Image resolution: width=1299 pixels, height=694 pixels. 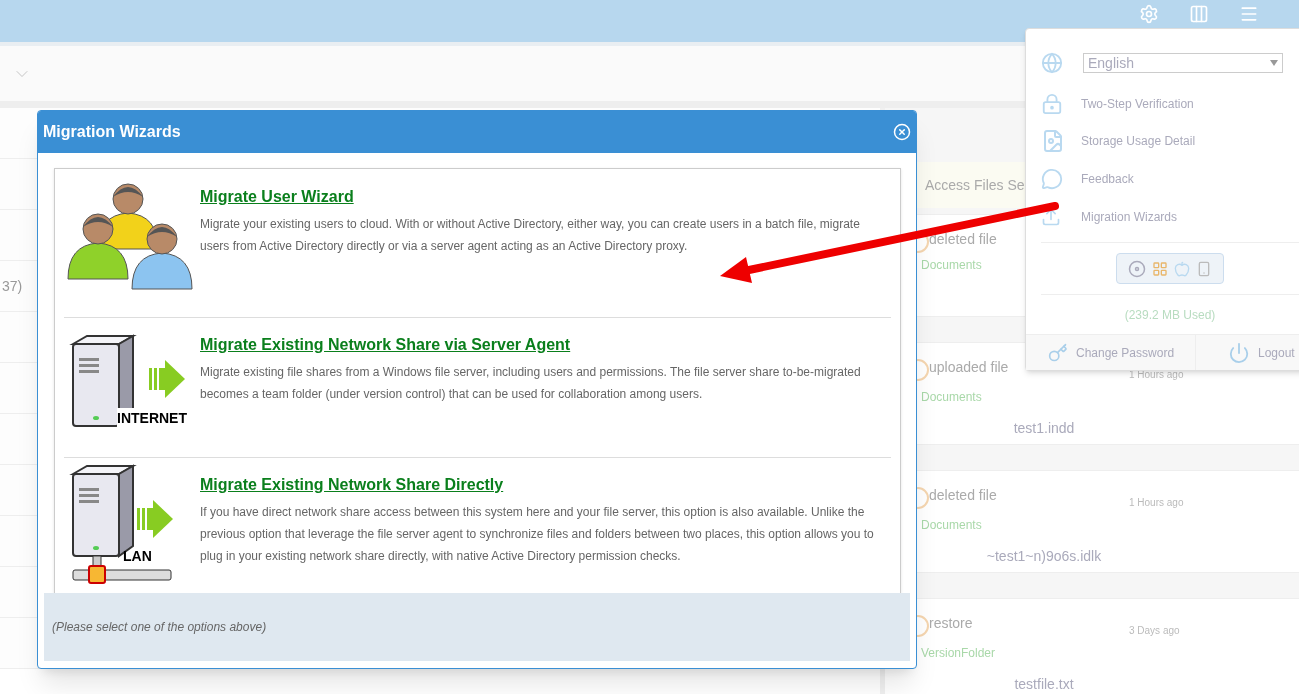 I want to click on option-title-link: Migrate User Wizard, so click(x=277, y=196).